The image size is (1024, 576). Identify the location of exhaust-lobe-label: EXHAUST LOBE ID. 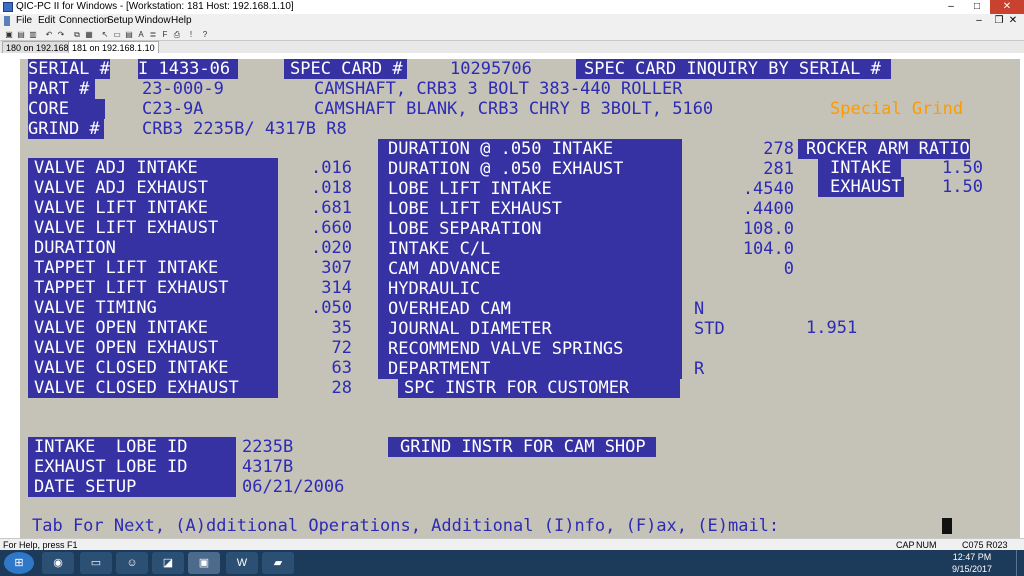
(111, 467).